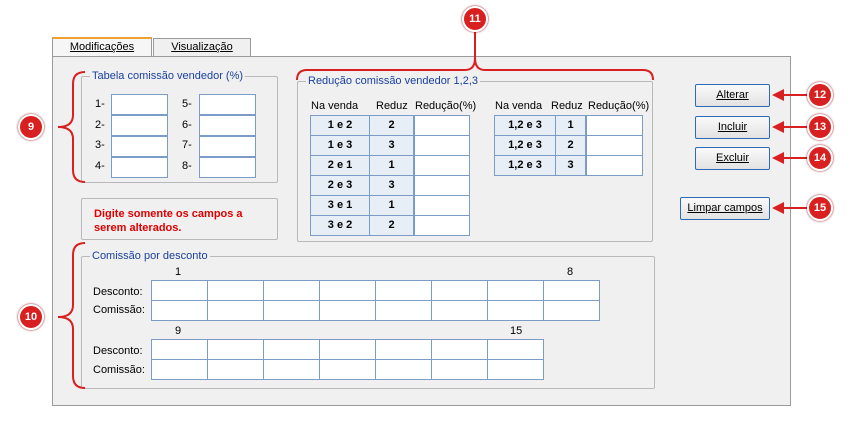  I want to click on callout-11: 11, so click(475, 19).